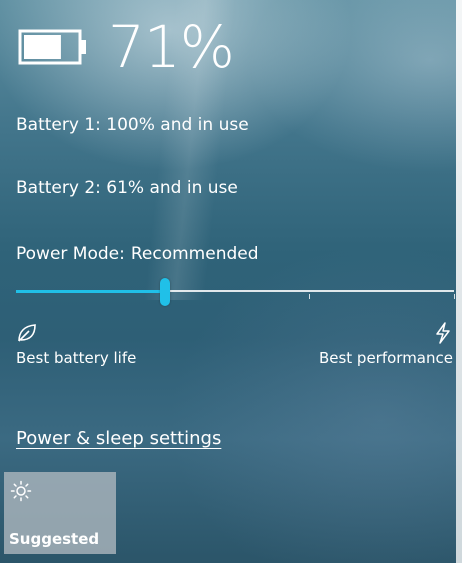  Describe the element at coordinates (385, 358) in the screenshot. I see `best-performance-label: Best performance` at that location.